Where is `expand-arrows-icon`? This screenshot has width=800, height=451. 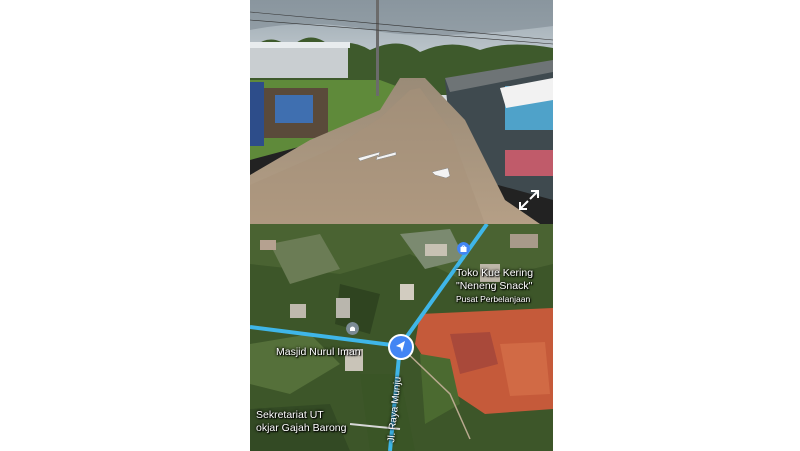 expand-arrows-icon is located at coordinates (529, 200).